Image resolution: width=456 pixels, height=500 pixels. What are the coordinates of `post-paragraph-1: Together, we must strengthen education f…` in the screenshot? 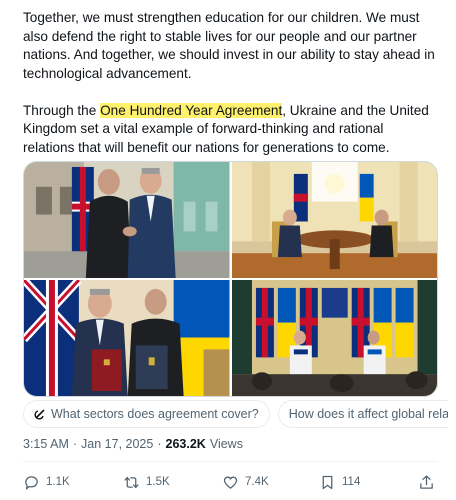 It's located at (229, 45).